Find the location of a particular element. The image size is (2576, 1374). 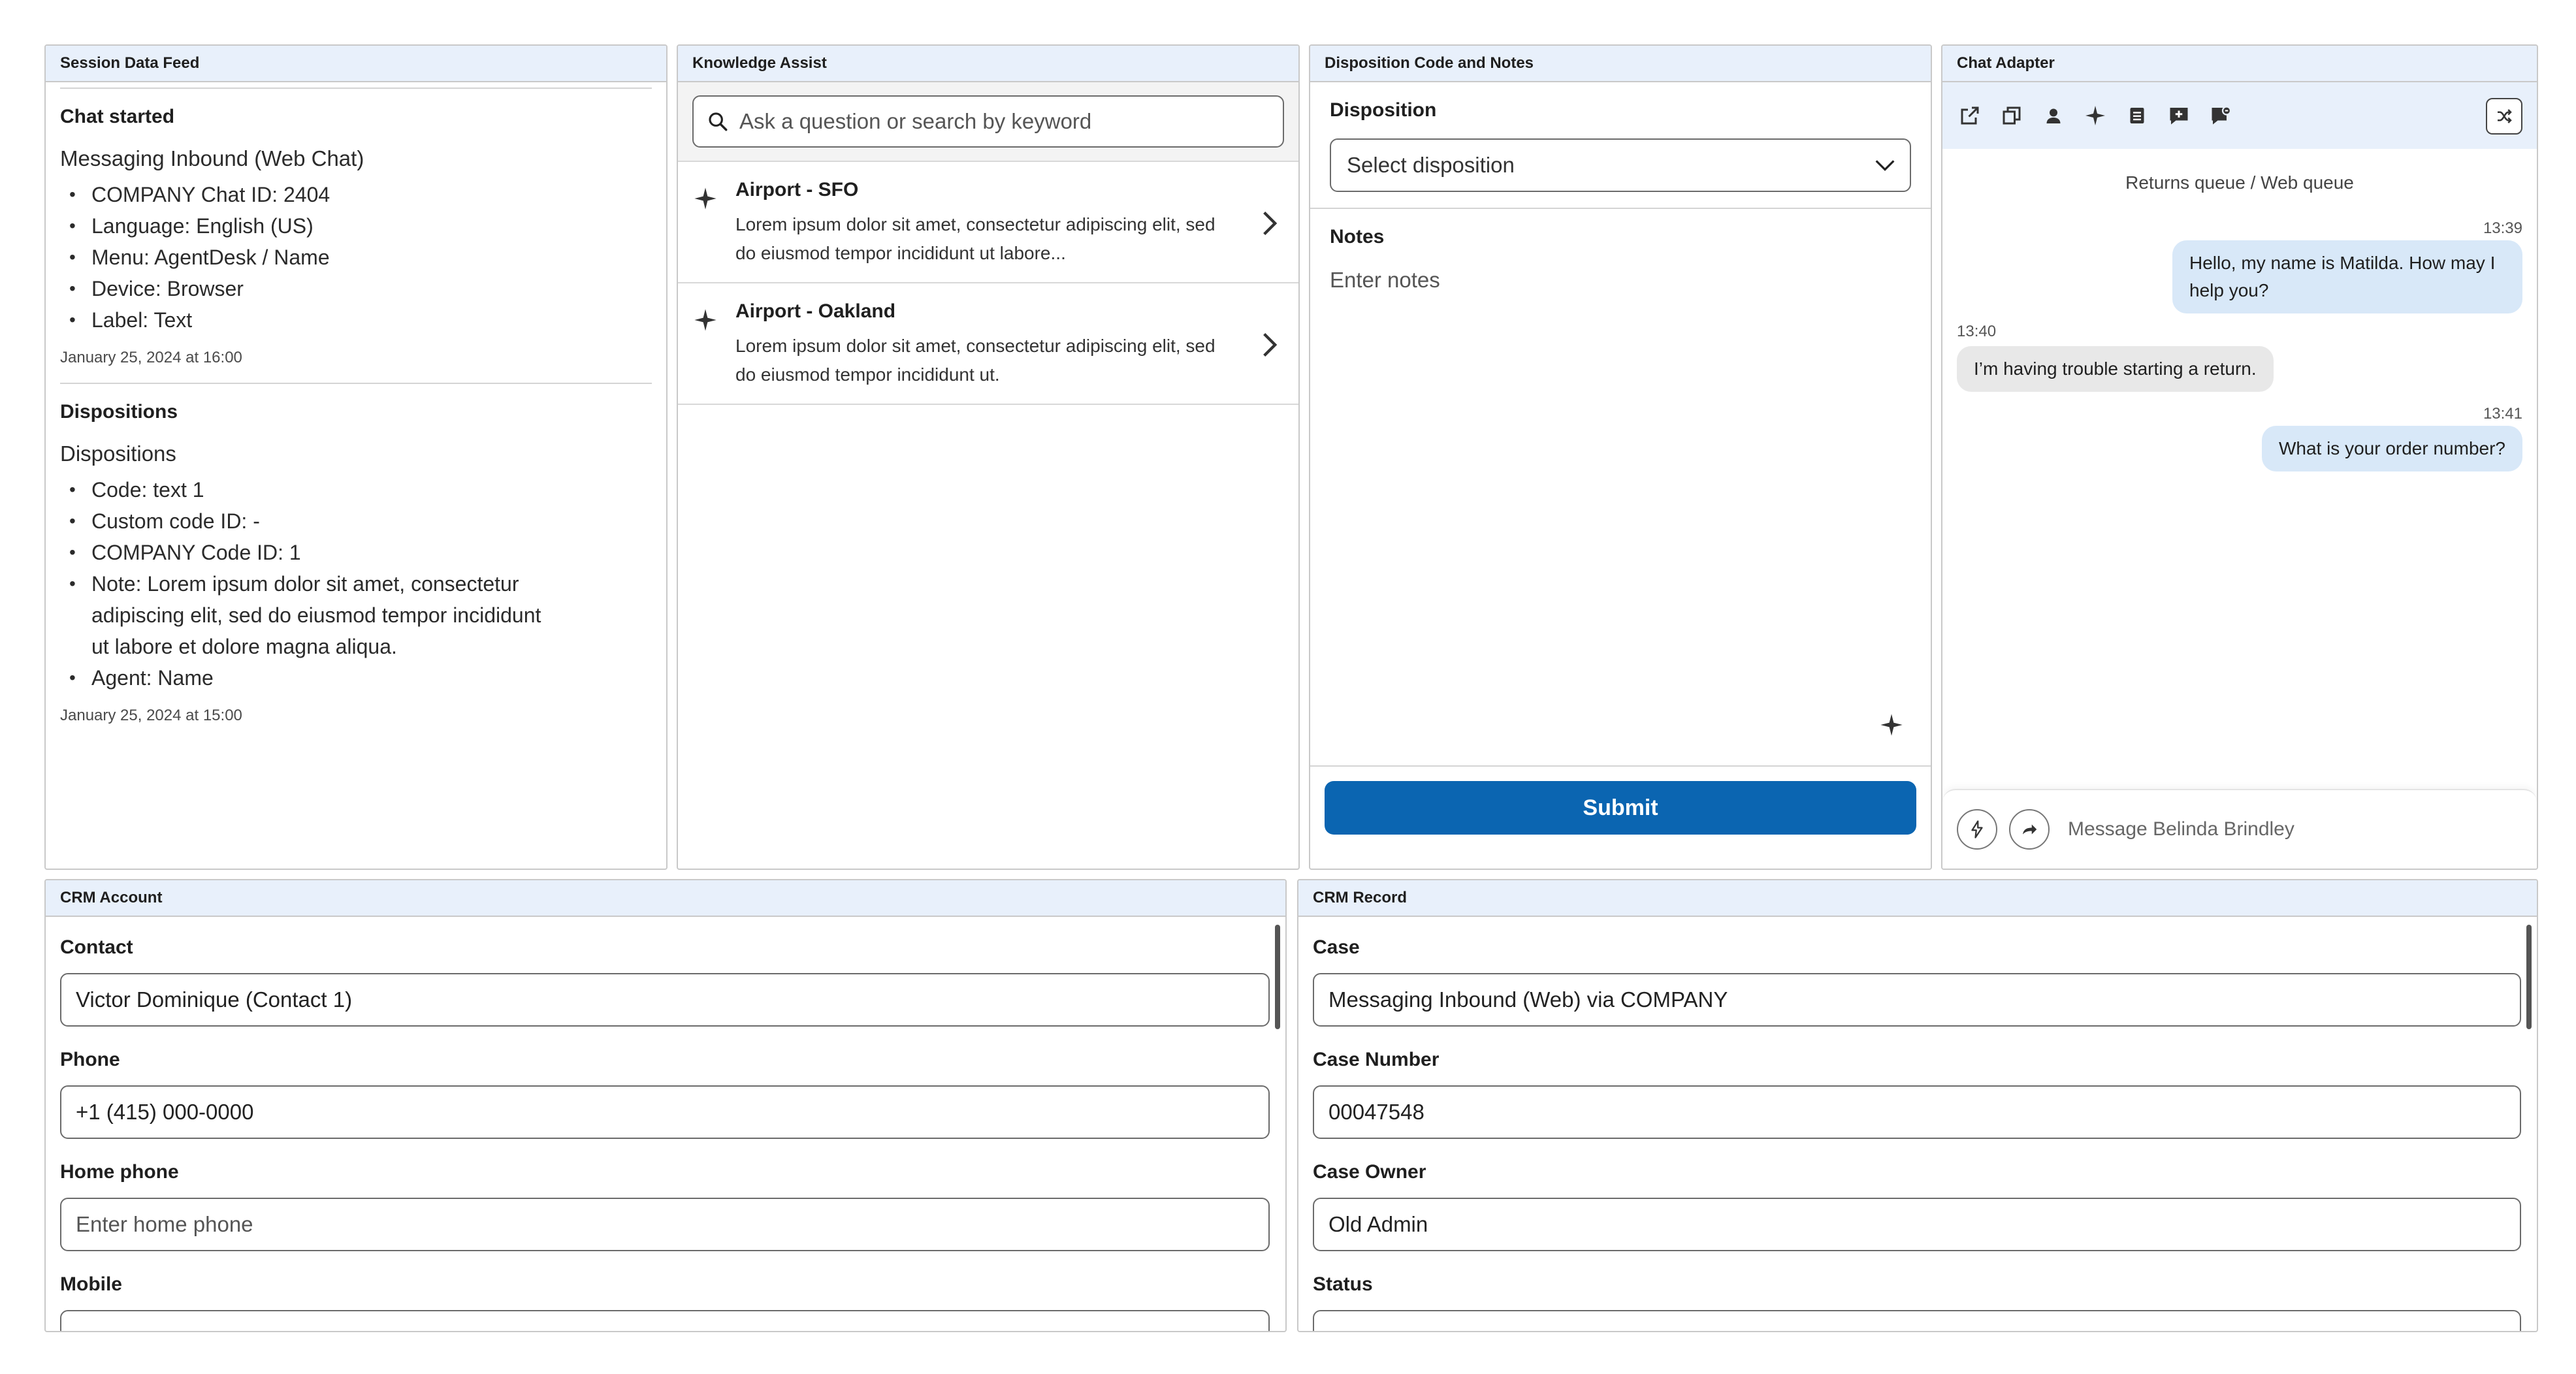

field-label: Case Number is located at coordinates (1376, 1060).